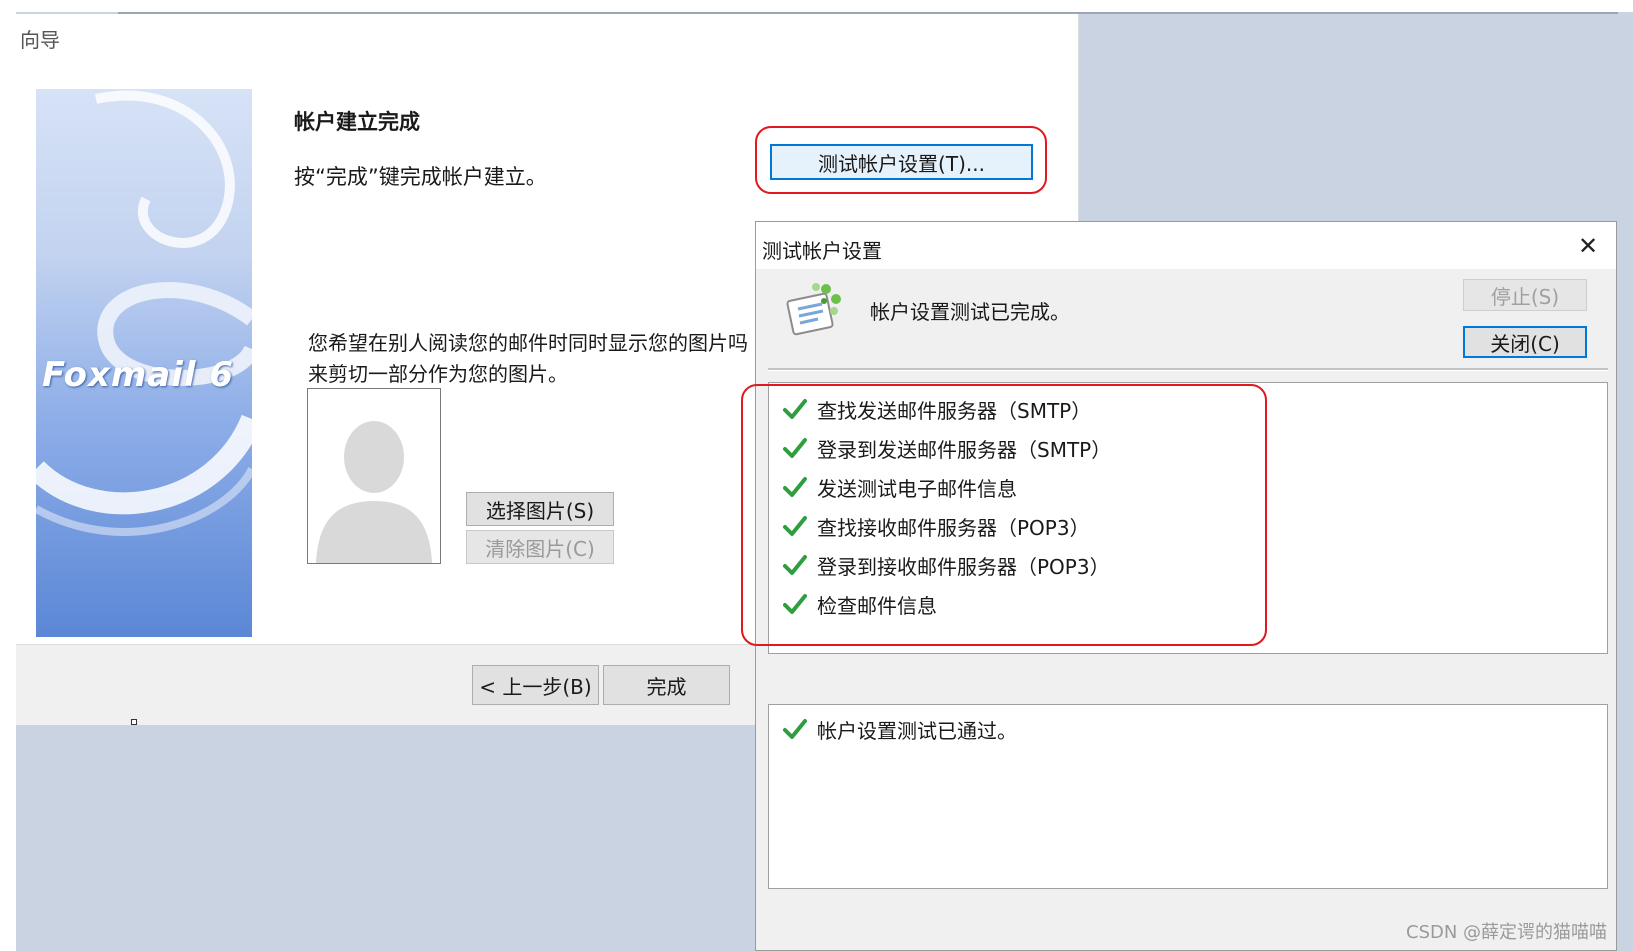 The height and width of the screenshot is (951, 1633). Describe the element at coordinates (528, 343) in the screenshot. I see `picture-prompt-line1: 您希望在别人阅读您的邮件时同时显示您的图片吗` at that location.